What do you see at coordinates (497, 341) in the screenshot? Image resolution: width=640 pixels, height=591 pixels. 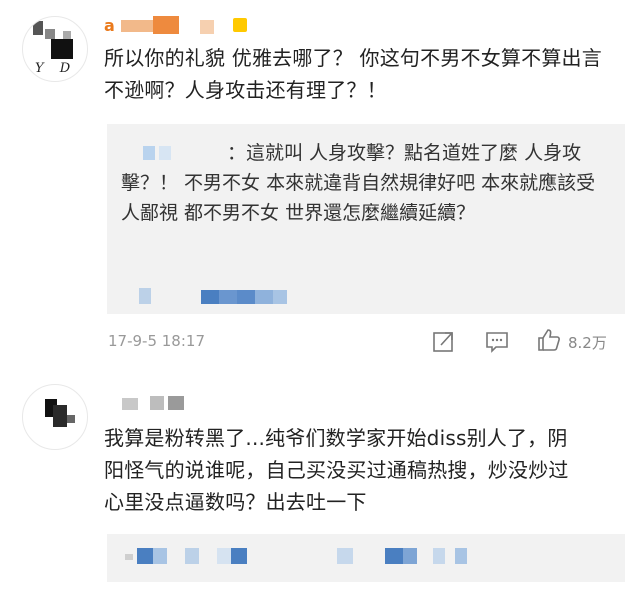 I see `comment-icon` at bounding box center [497, 341].